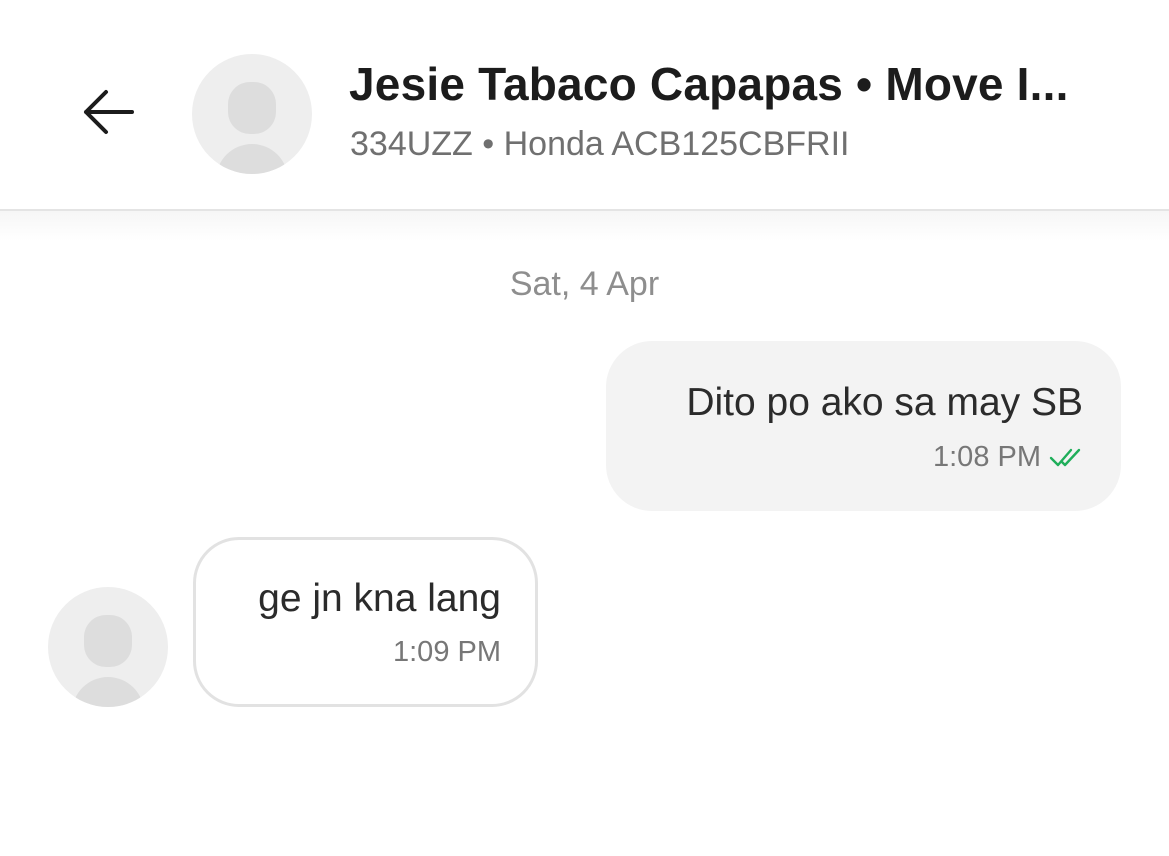  I want to click on message-text: ge jn kna lang, so click(379, 598).